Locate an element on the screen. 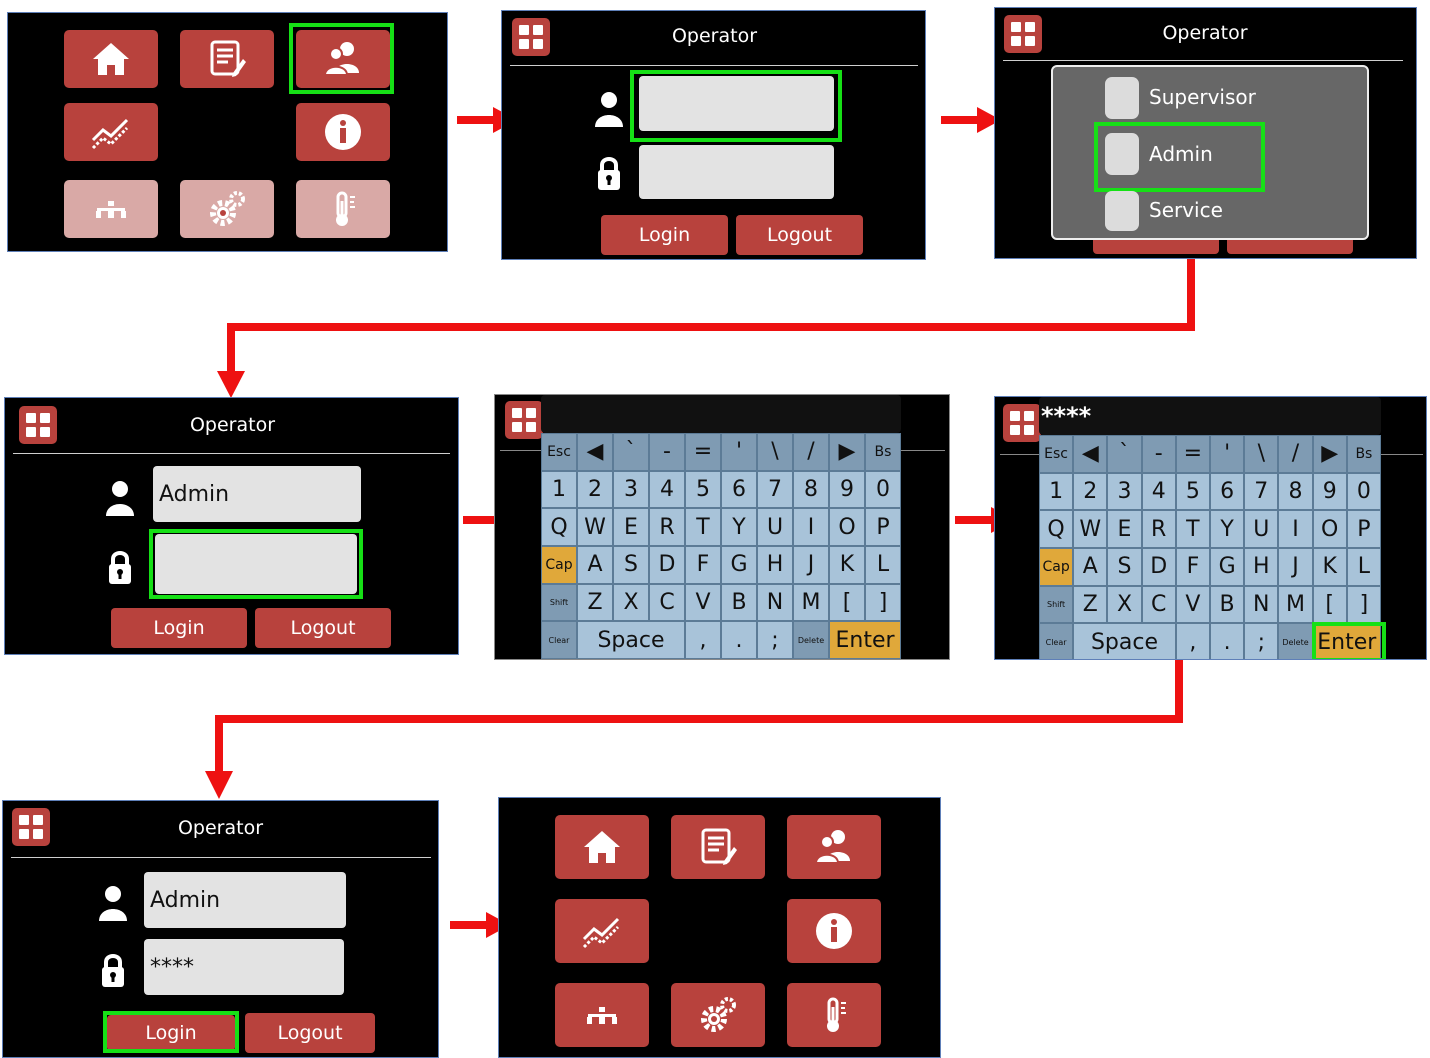 The width and height of the screenshot is (1430, 1058). documents-tile is located at coordinates (227, 59).